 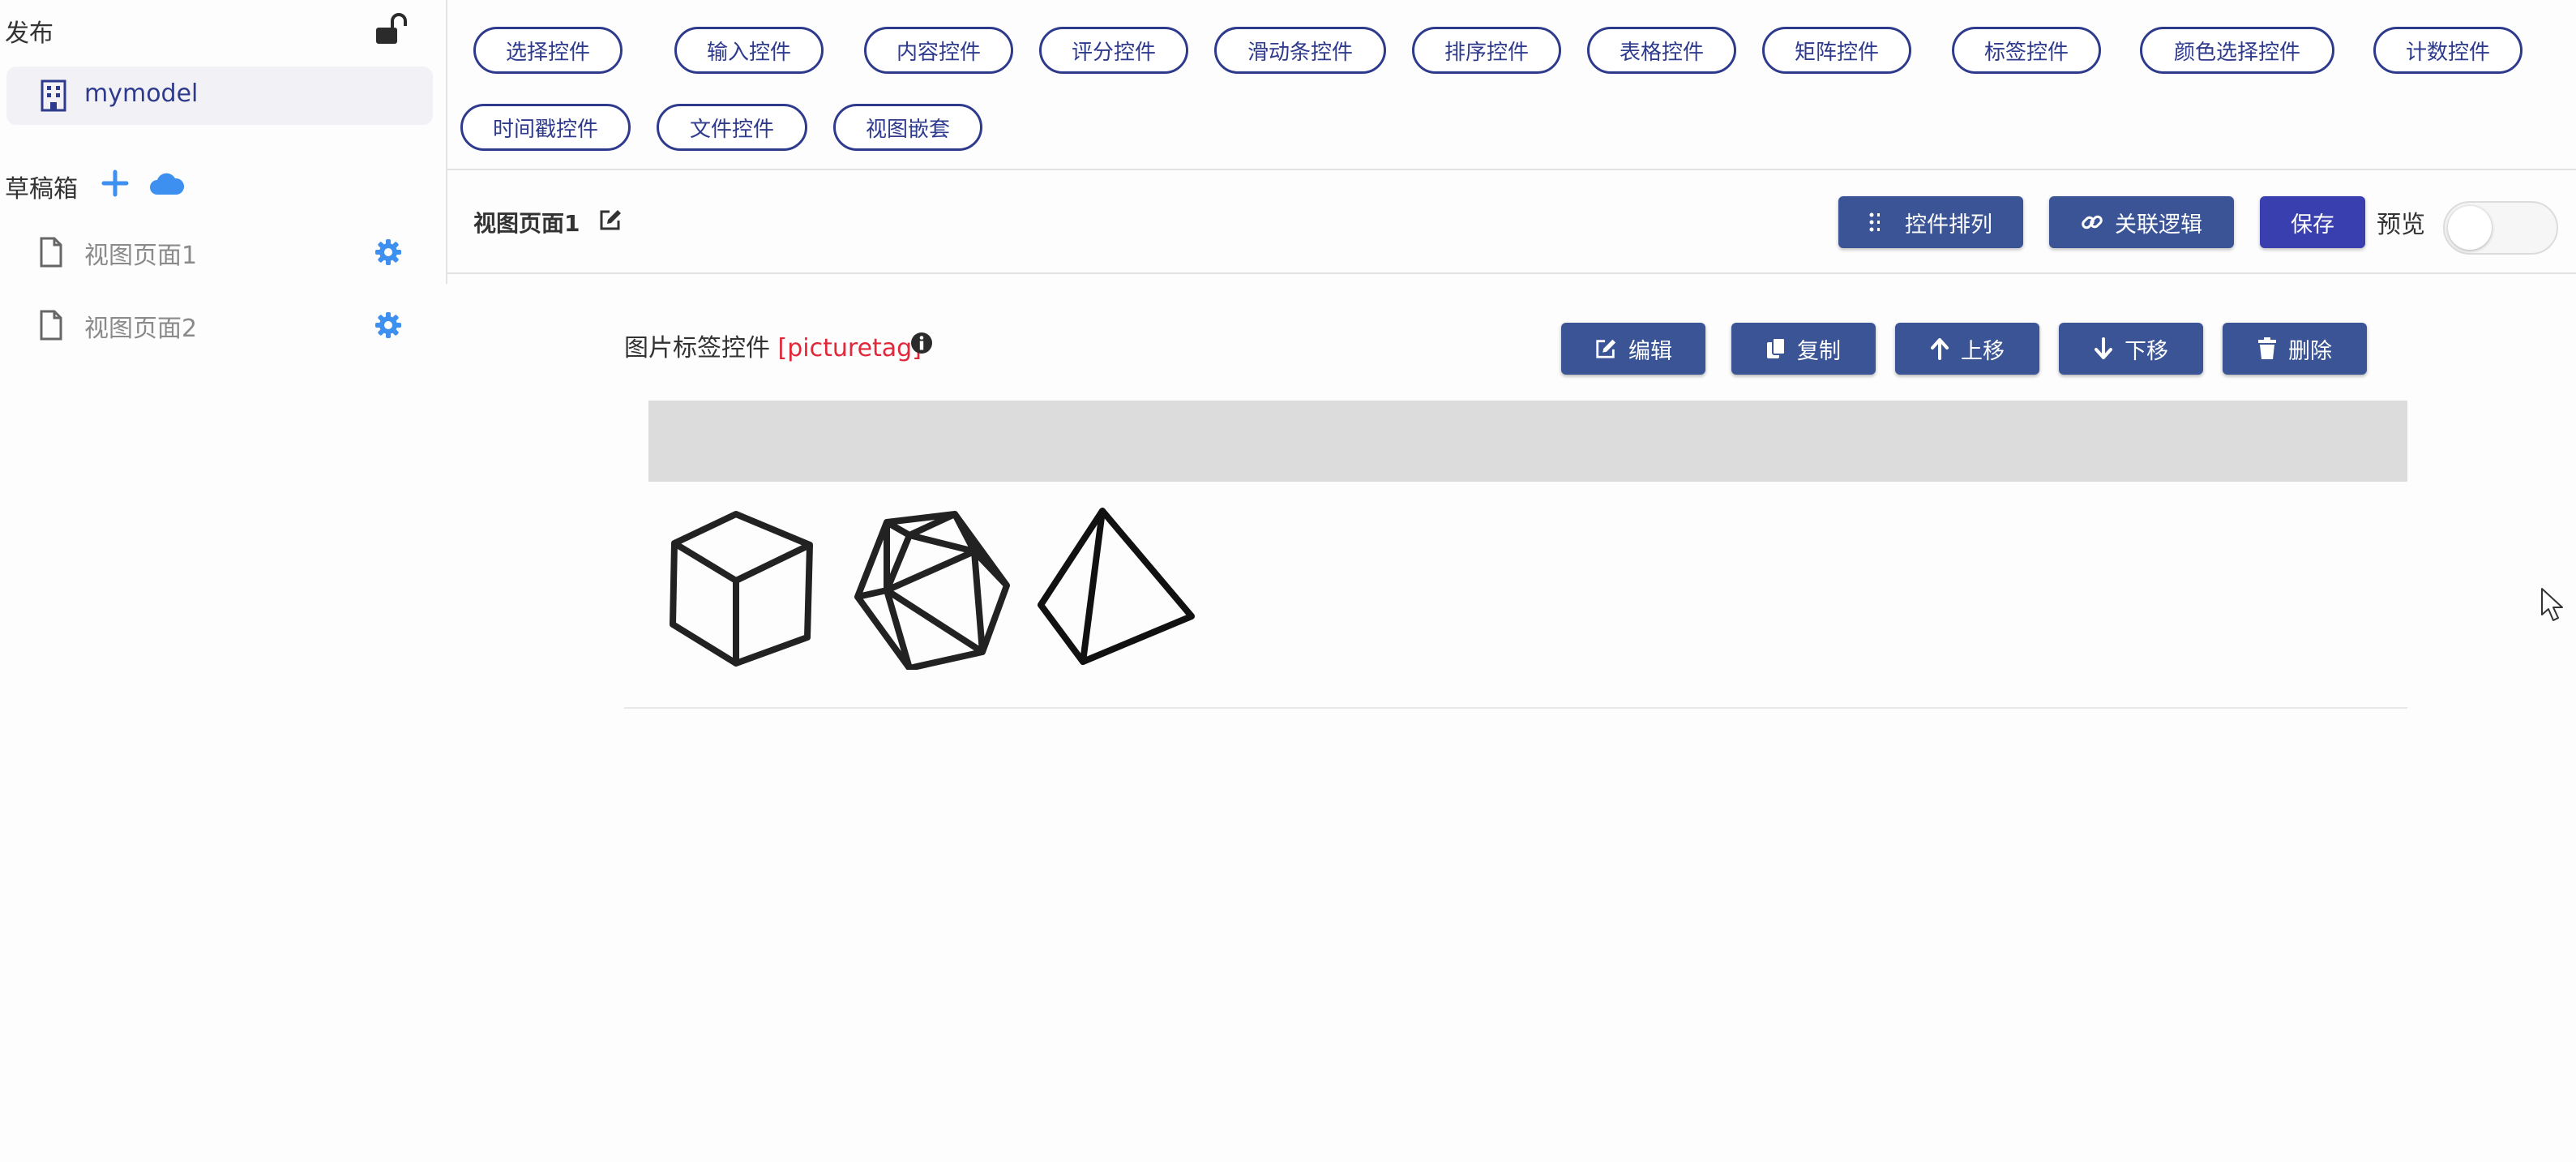 I want to click on link-logic-label: 关联逻辑, so click(x=2158, y=225).